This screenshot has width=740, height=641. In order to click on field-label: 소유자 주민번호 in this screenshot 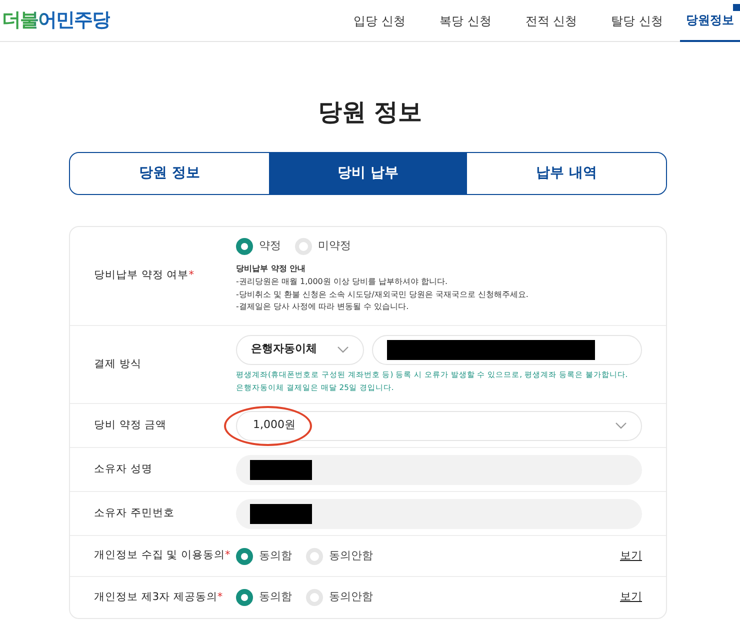, I will do `click(134, 513)`.